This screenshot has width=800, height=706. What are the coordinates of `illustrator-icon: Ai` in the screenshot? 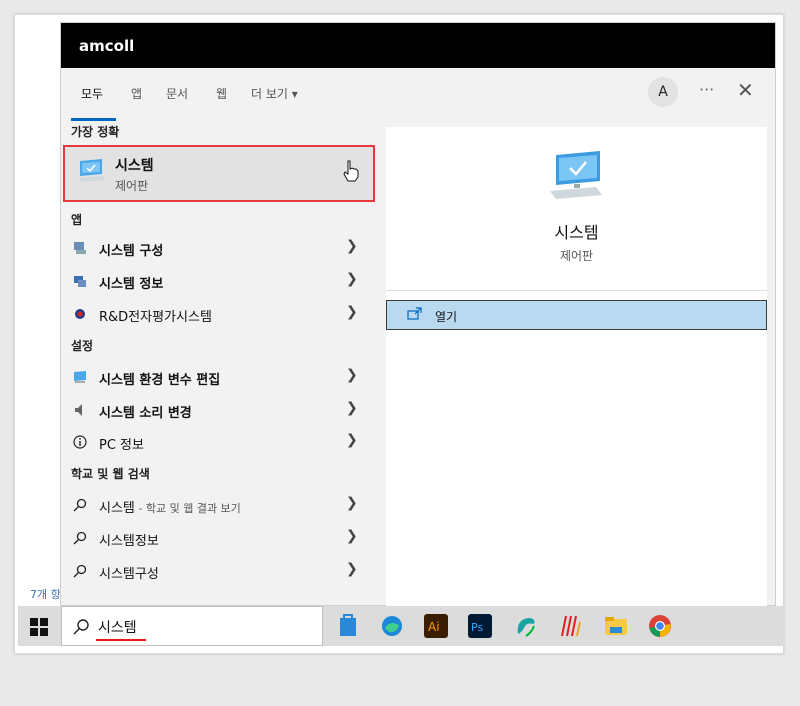 It's located at (436, 626).